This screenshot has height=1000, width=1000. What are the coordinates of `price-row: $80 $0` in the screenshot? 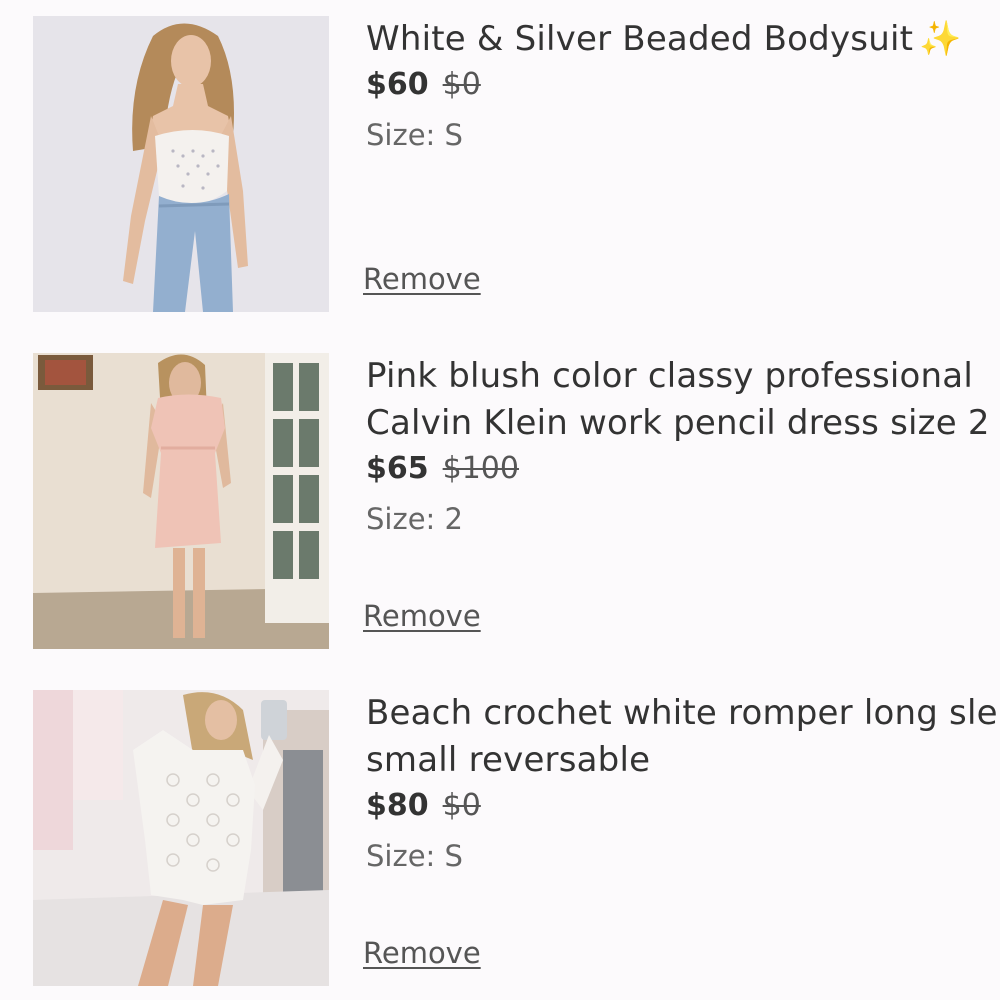 It's located at (683, 806).